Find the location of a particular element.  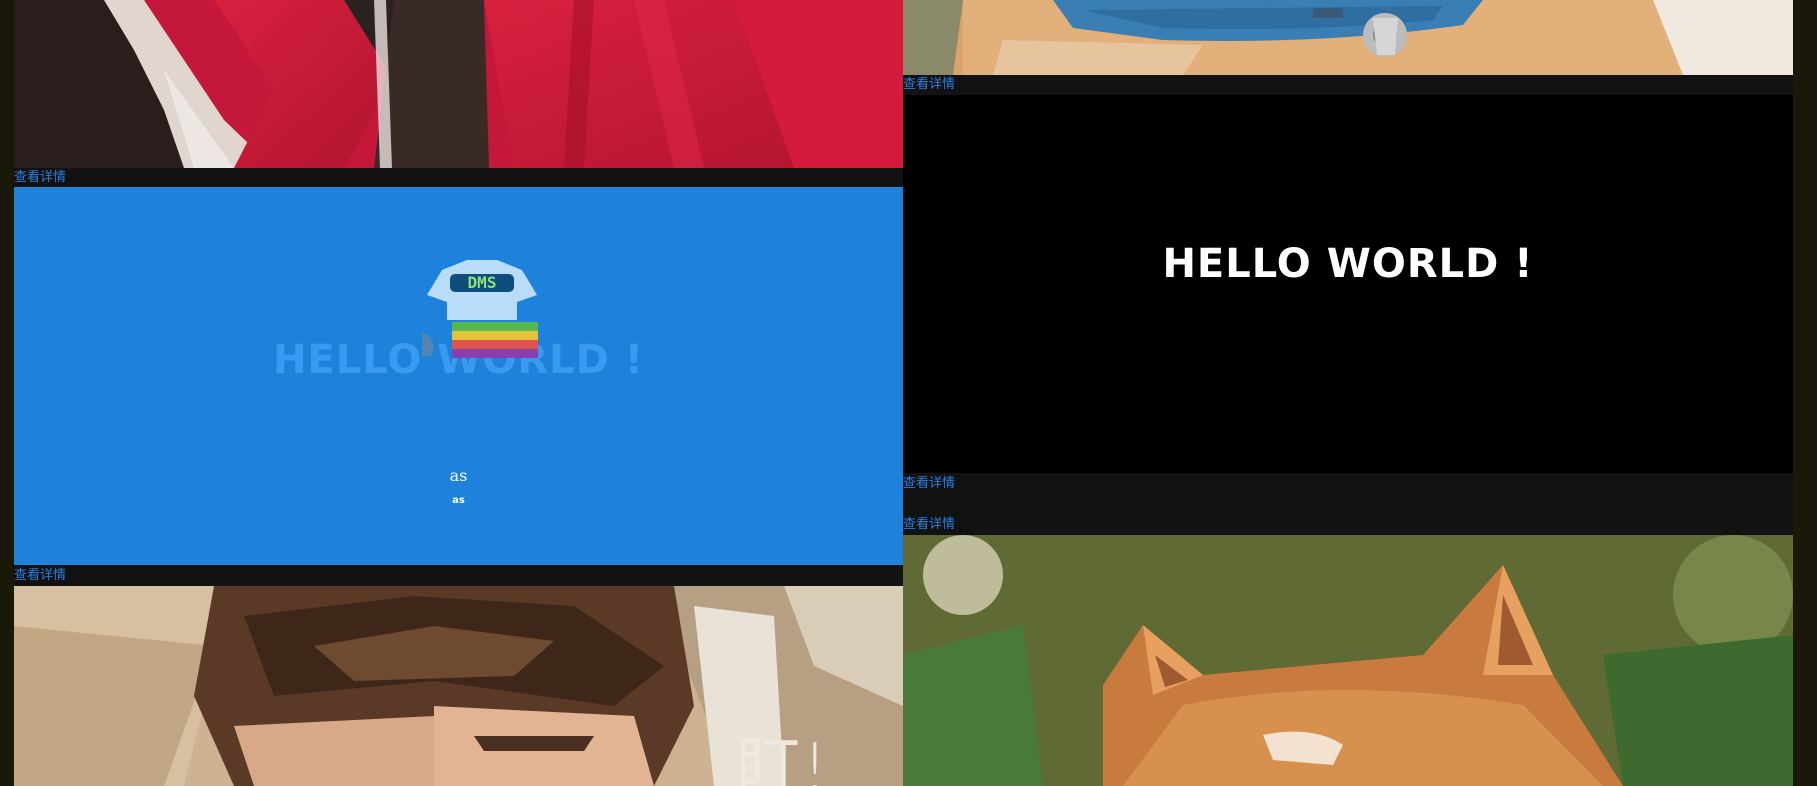

dog-collar-image is located at coordinates (1348, 37).